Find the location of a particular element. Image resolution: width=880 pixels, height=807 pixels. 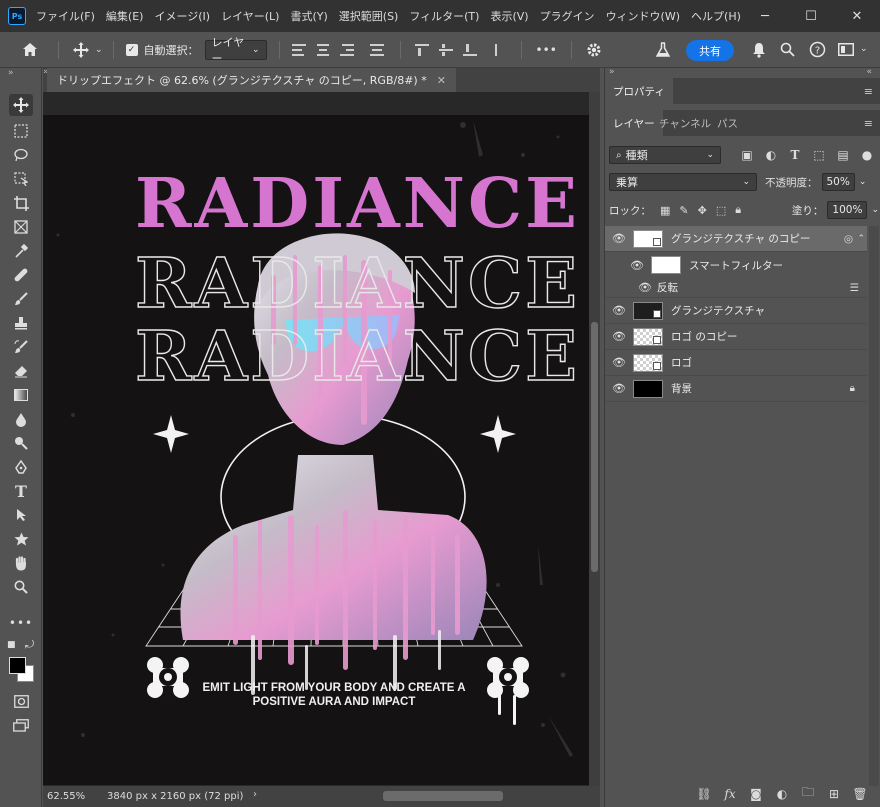

gradient-tool-icon is located at coordinates (21, 395).